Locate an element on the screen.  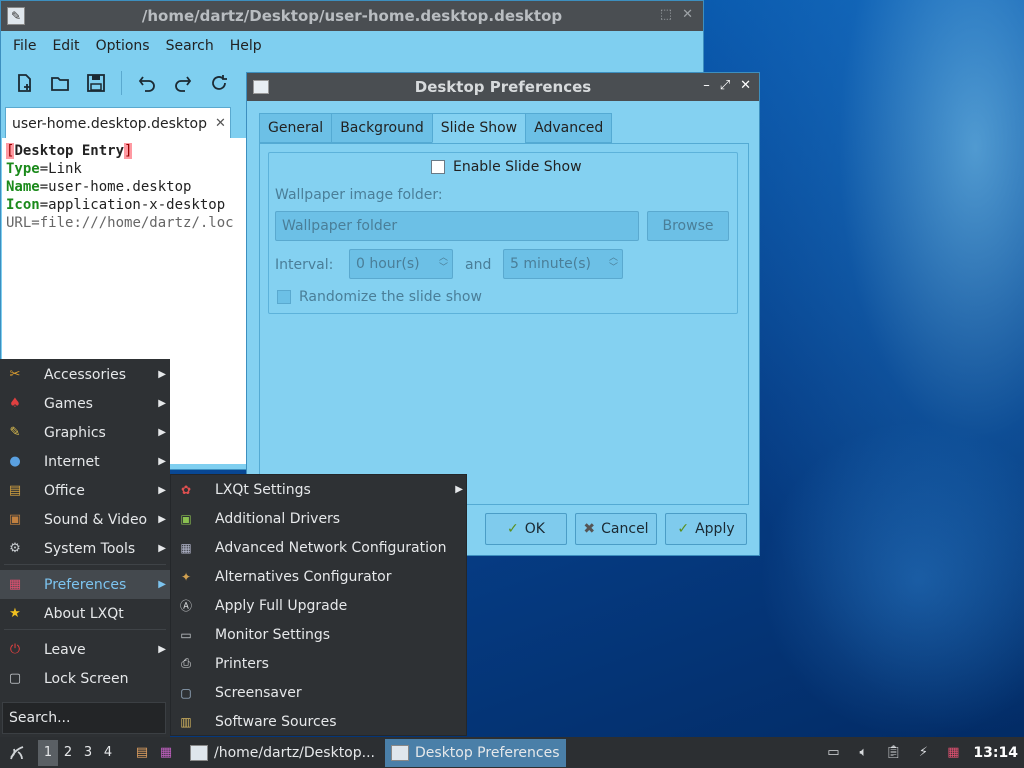
check-icon: ✓ is located at coordinates (683, 529).